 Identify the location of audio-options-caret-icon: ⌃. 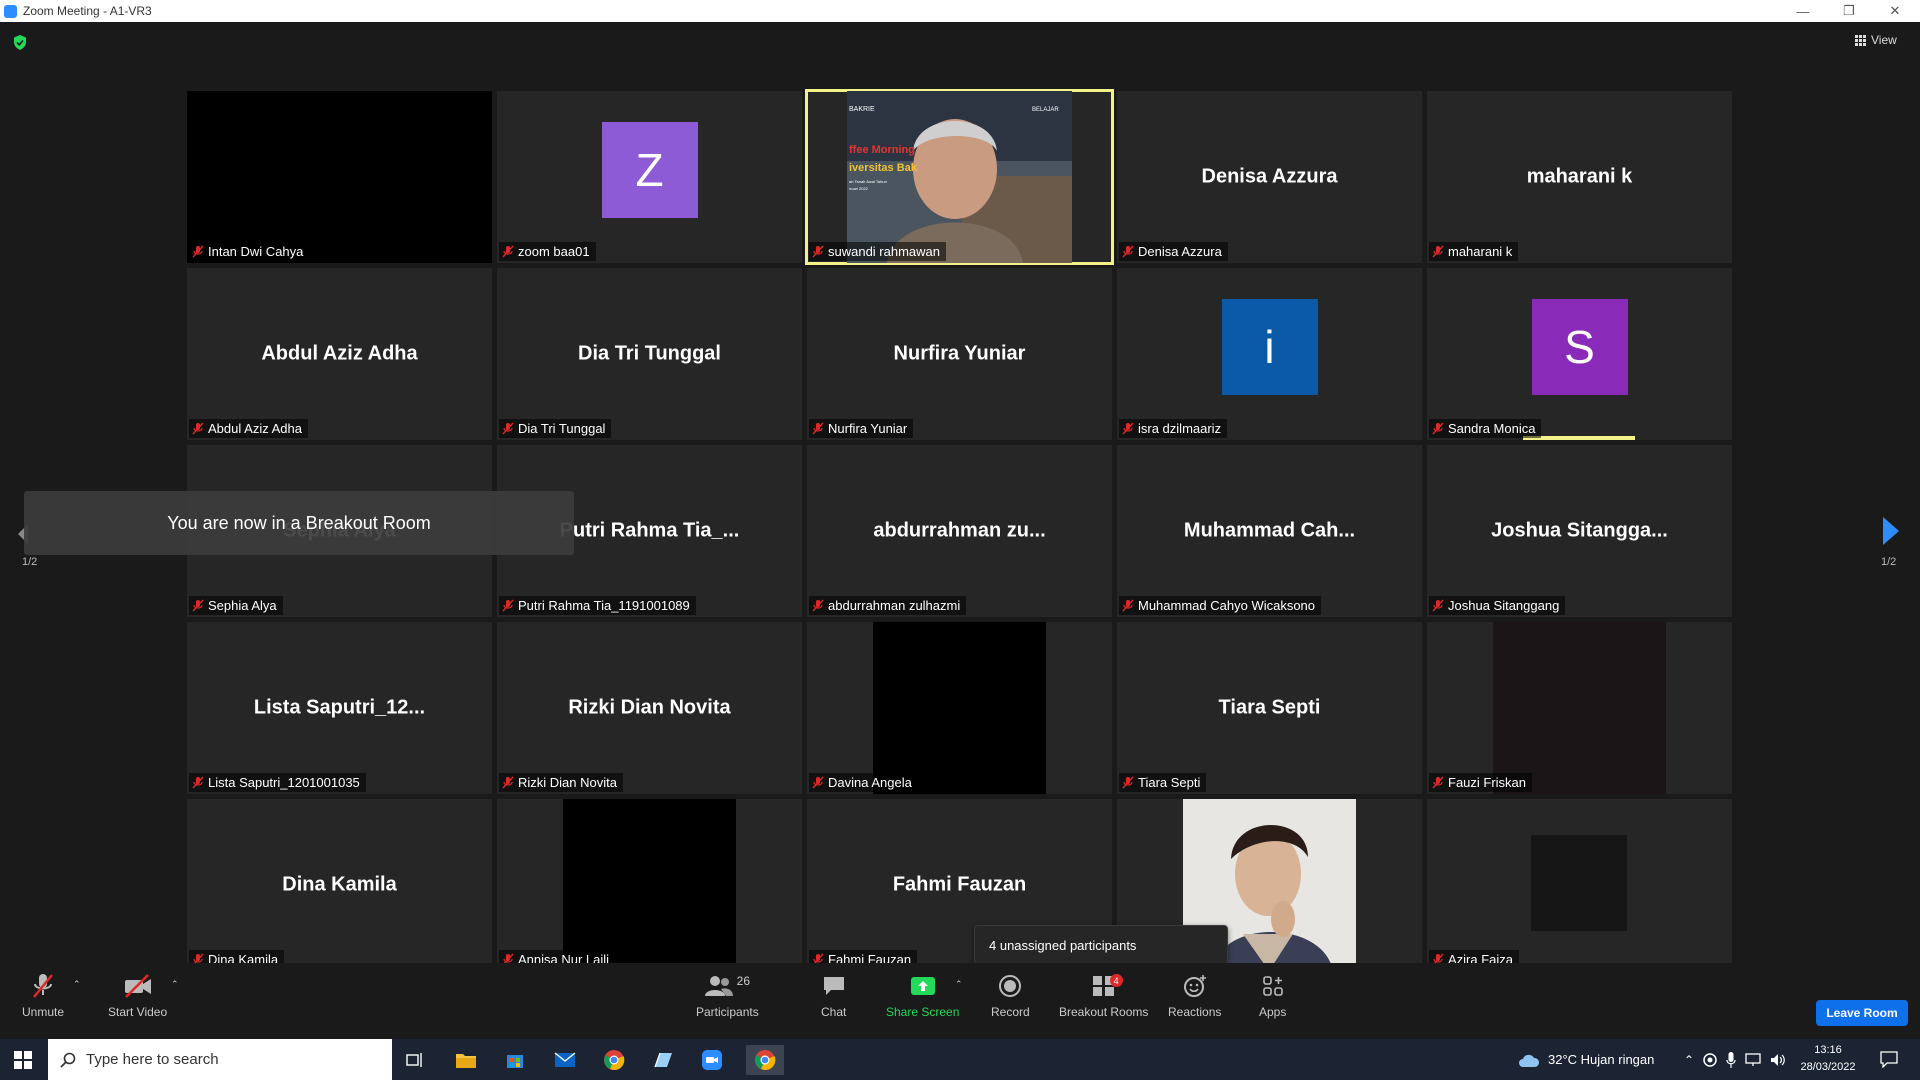
(77, 984).